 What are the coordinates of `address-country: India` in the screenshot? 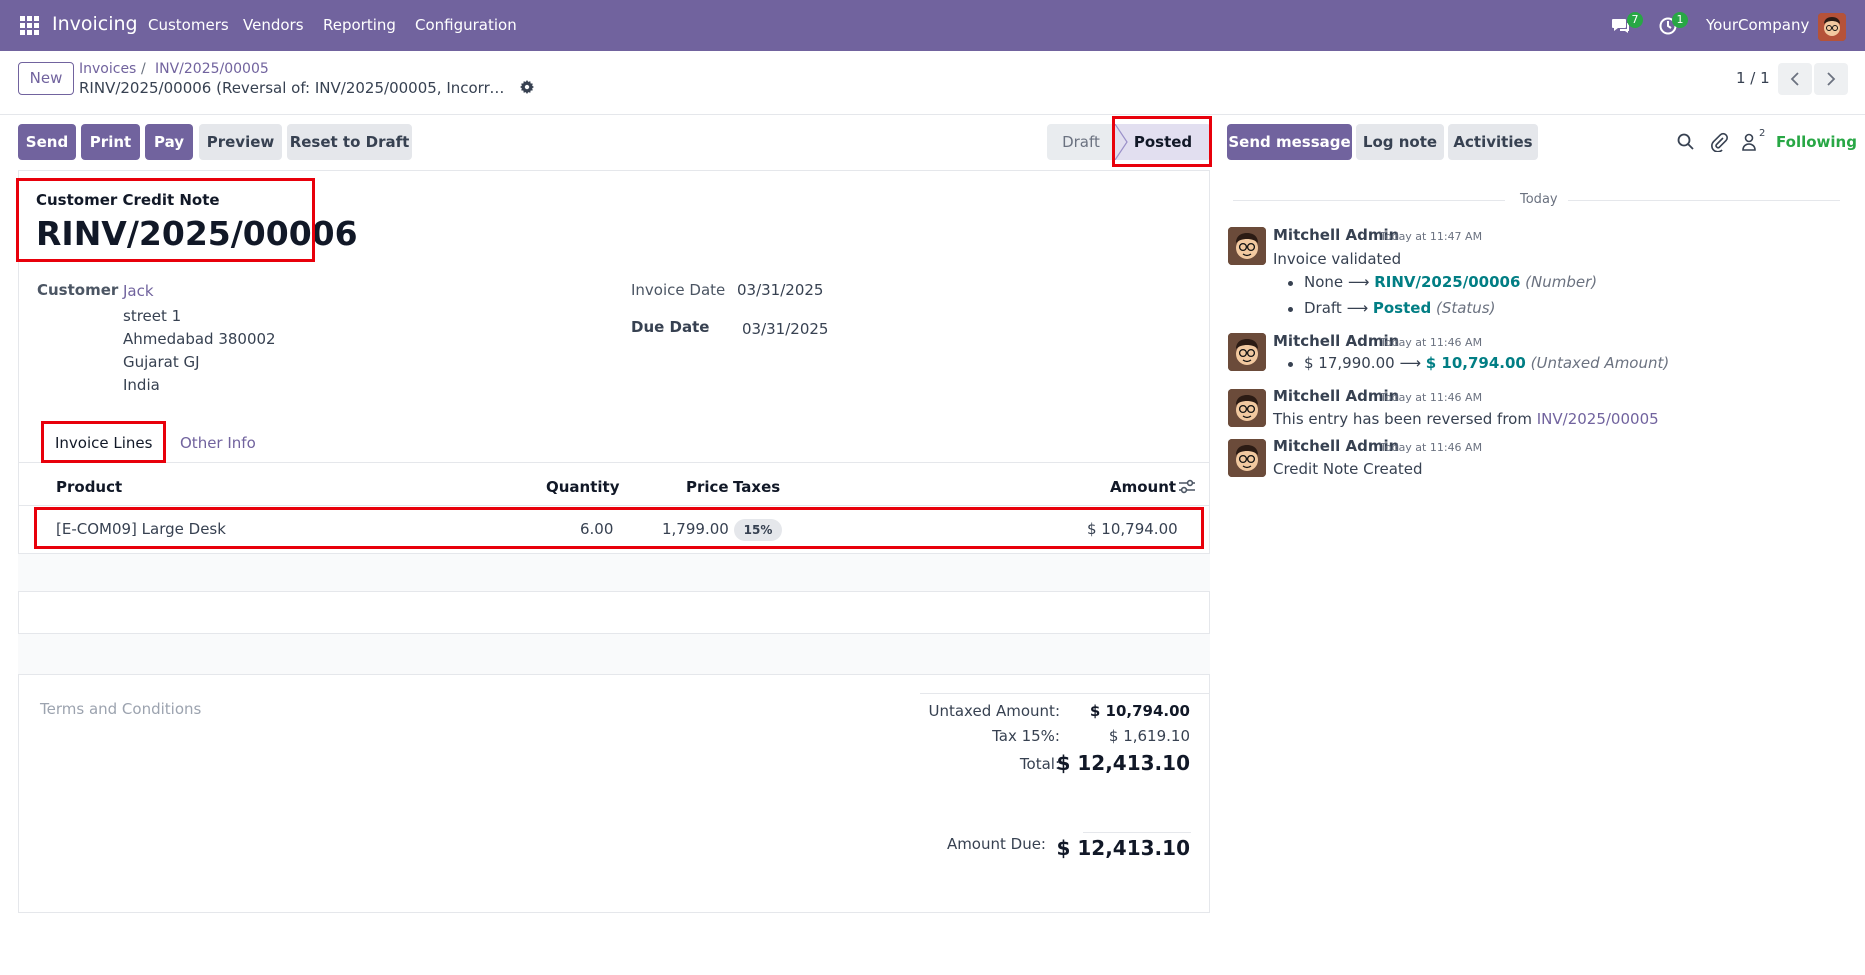 It's located at (141, 385).